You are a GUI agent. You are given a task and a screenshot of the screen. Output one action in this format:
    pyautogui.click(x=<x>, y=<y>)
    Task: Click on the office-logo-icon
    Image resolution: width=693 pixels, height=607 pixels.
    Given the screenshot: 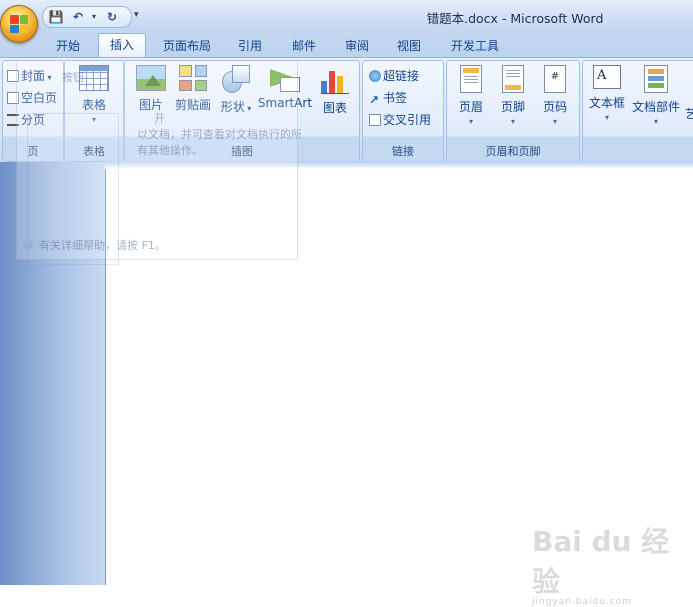 What is the action you would take?
    pyautogui.click(x=19, y=24)
    